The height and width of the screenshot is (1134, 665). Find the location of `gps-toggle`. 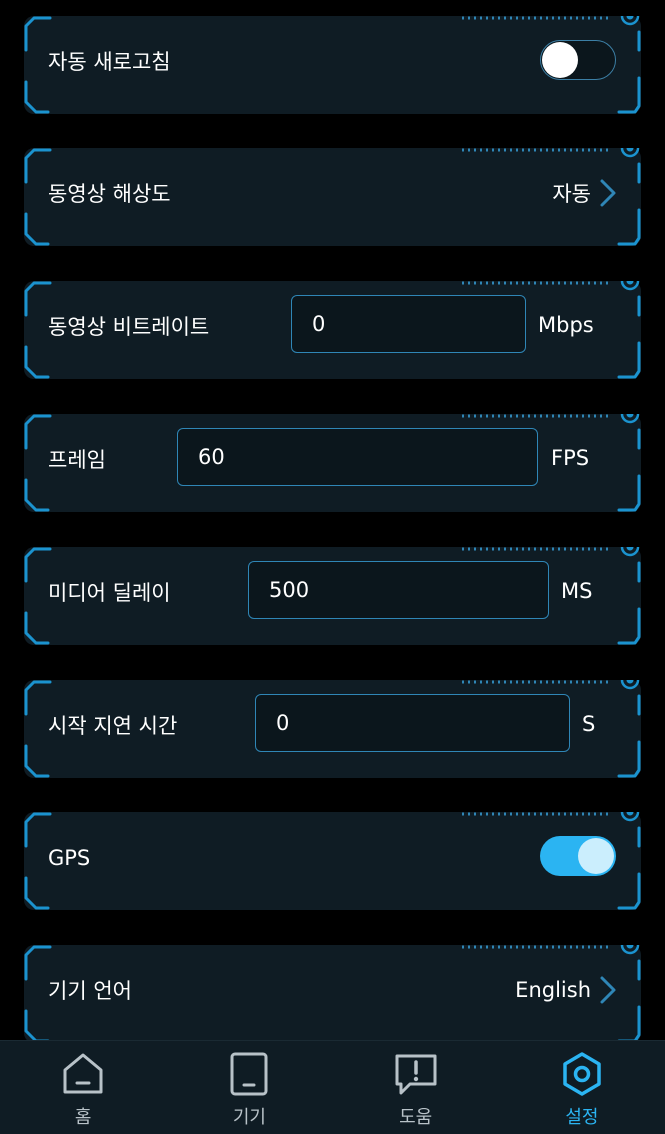

gps-toggle is located at coordinates (578, 856).